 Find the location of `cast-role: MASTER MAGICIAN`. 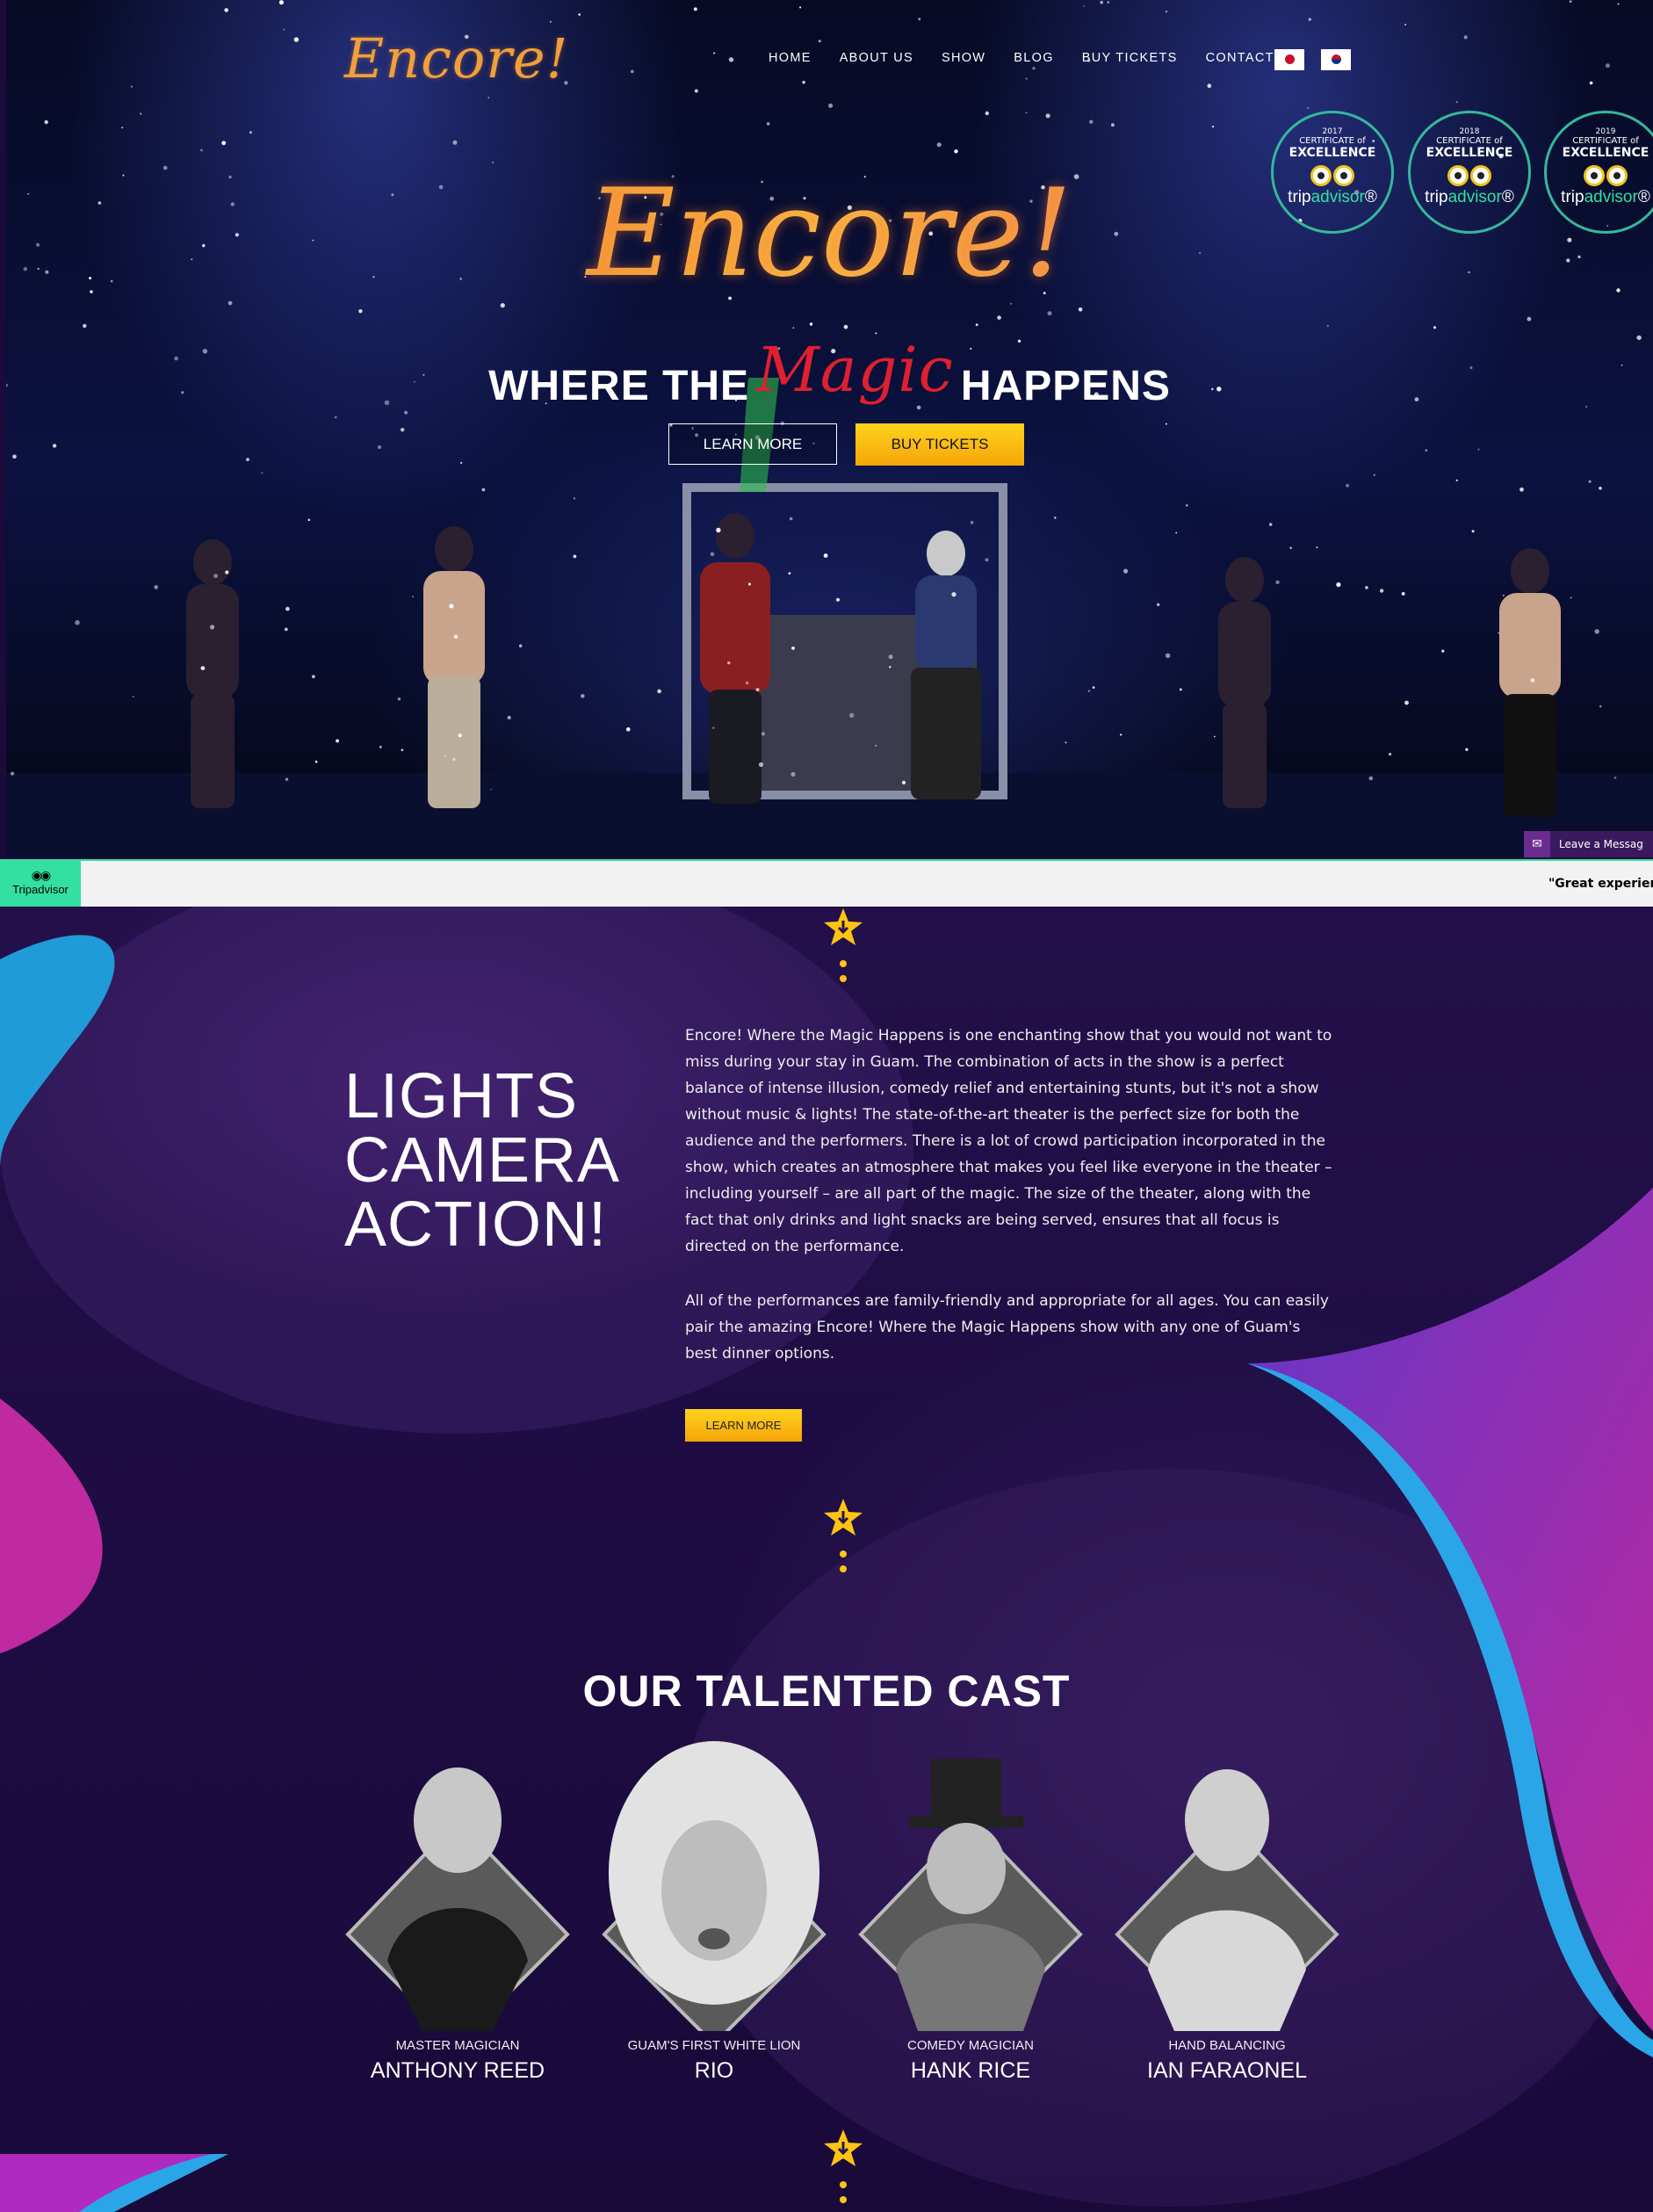

cast-role: MASTER MAGICIAN is located at coordinates (457, 2046).